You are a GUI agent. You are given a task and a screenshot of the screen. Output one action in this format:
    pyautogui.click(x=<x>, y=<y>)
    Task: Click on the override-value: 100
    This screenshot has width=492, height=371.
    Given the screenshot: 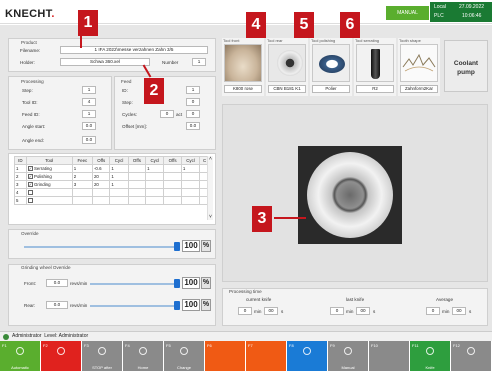 What is the action you would take?
    pyautogui.click(x=191, y=246)
    